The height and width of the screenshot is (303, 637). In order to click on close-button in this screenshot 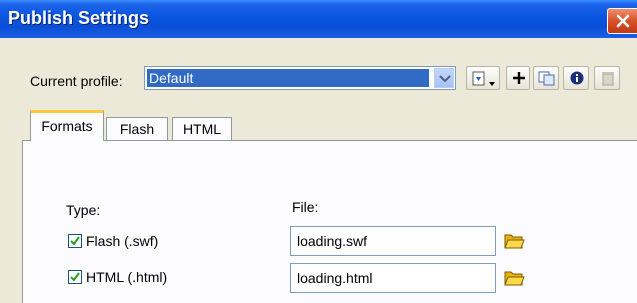, I will do `click(622, 21)`.